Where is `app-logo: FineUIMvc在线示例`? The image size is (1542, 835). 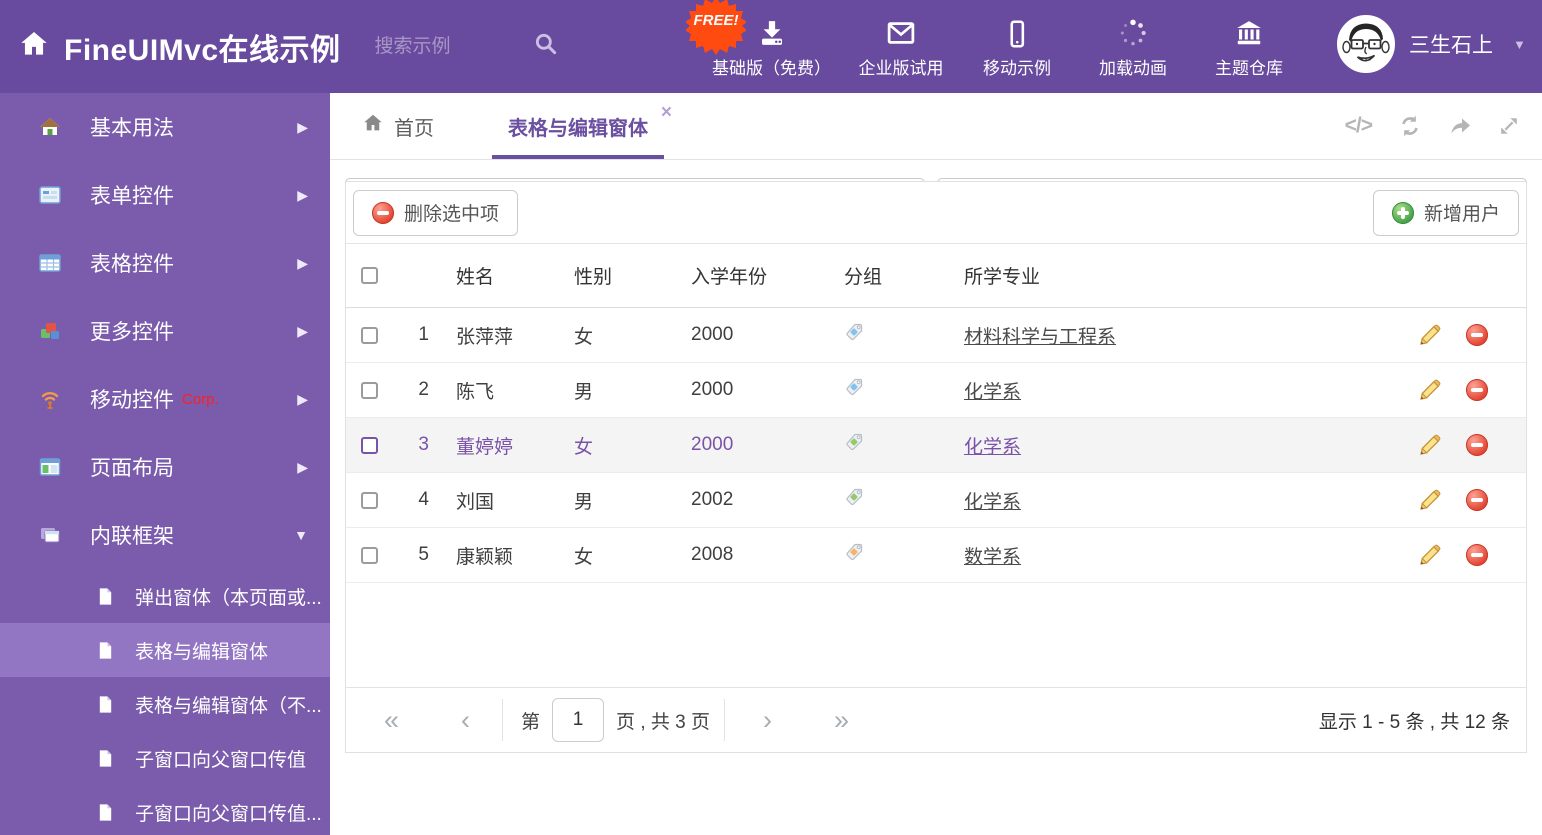
app-logo: FineUIMvc在线示例 is located at coordinates (170, 47).